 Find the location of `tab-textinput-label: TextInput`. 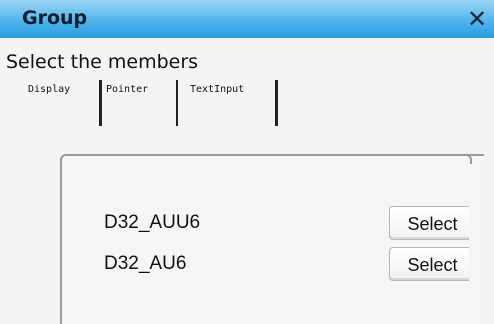

tab-textinput-label: TextInput is located at coordinates (217, 89).